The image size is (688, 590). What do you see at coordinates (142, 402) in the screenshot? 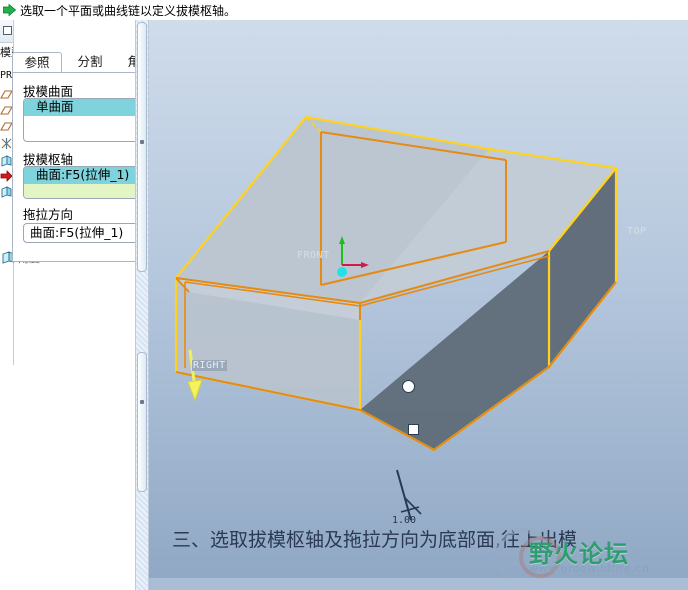
I see `splitter-grip-dot-lower` at bounding box center [142, 402].